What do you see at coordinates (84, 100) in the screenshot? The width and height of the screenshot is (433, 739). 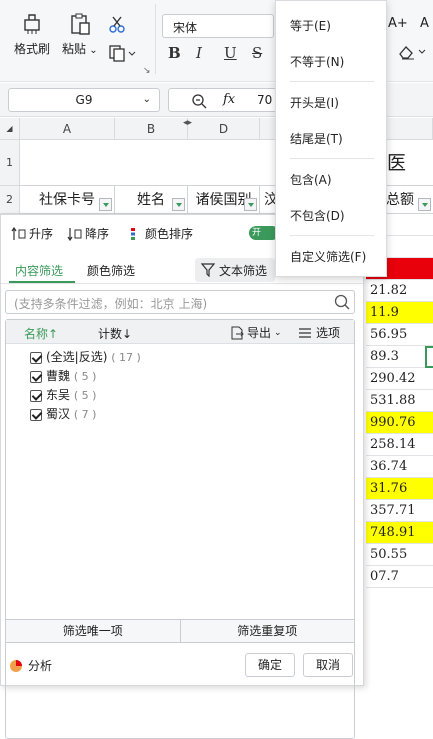 I see `name-box: G9 ⌄` at bounding box center [84, 100].